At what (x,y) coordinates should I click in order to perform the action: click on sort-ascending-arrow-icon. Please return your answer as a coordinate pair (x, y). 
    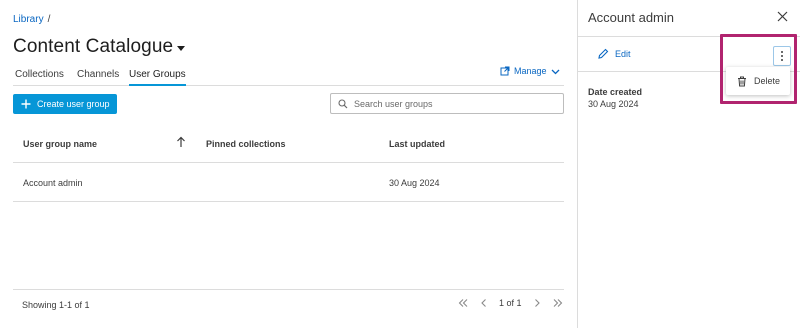
    Looking at the image, I should click on (181, 143).